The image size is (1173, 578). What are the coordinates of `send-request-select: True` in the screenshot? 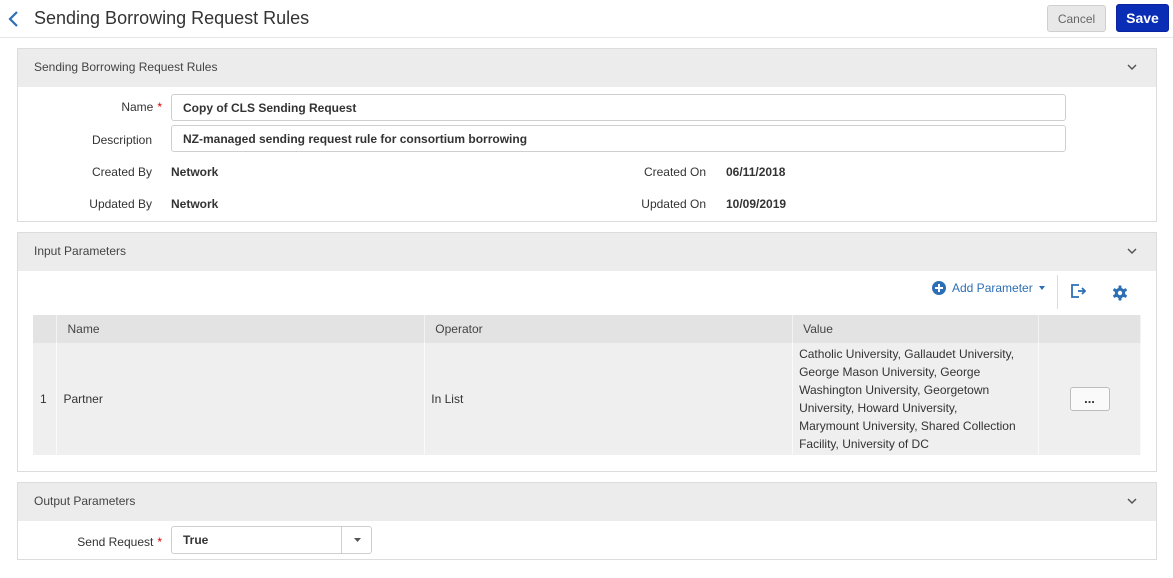 It's located at (271, 540).